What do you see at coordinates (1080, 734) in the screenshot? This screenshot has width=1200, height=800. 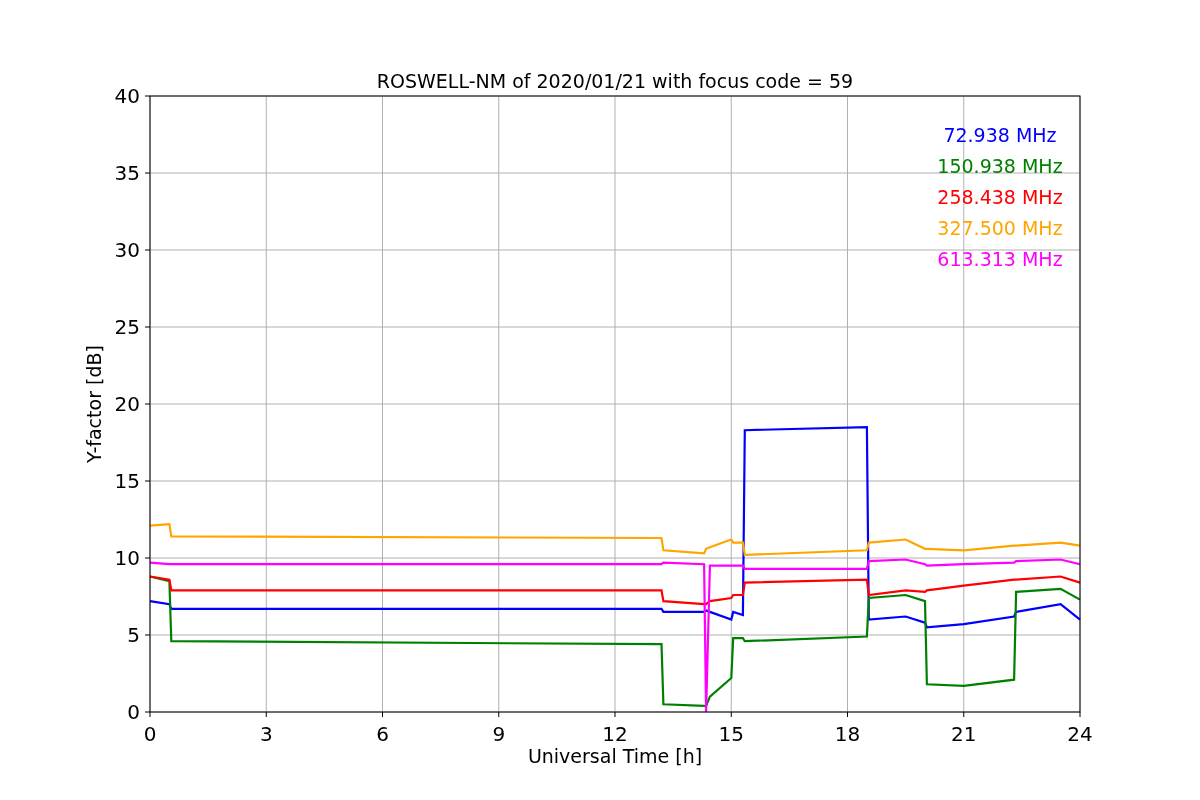 I see `tick-label: 24` at bounding box center [1080, 734].